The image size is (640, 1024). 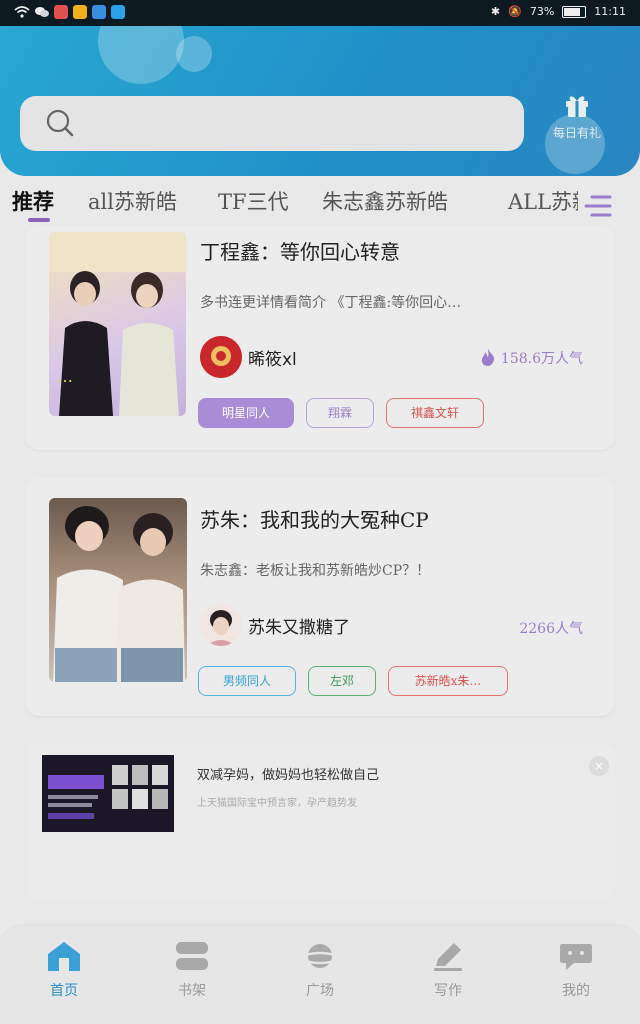 What do you see at coordinates (60, 123) in the screenshot?
I see `search-icon` at bounding box center [60, 123].